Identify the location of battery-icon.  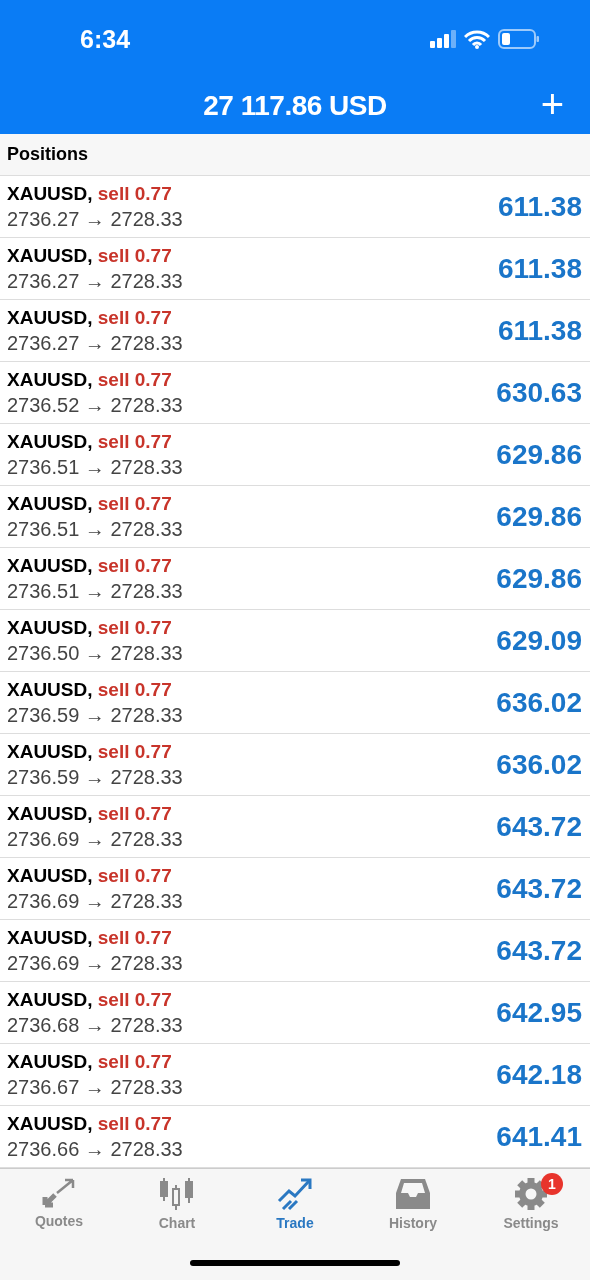
(519, 39).